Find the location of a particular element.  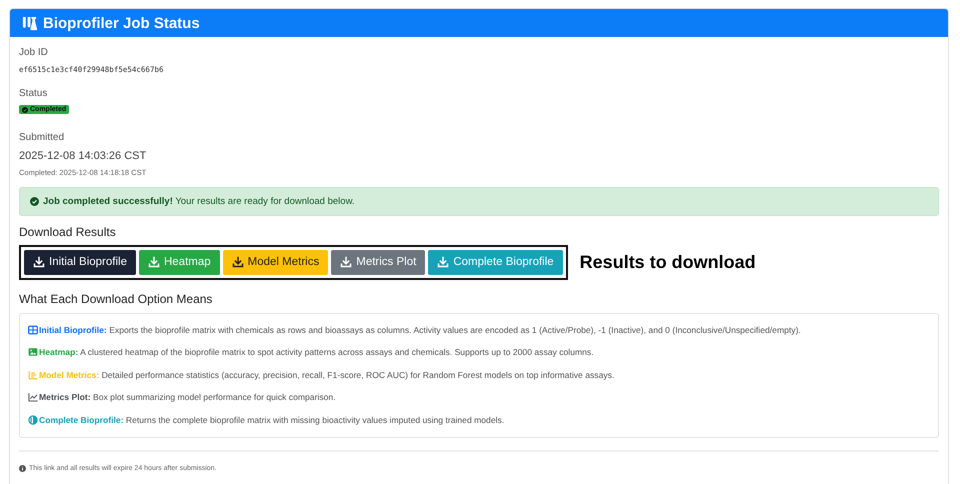

card-title: Bioprofiler Job Status is located at coordinates (121, 23).